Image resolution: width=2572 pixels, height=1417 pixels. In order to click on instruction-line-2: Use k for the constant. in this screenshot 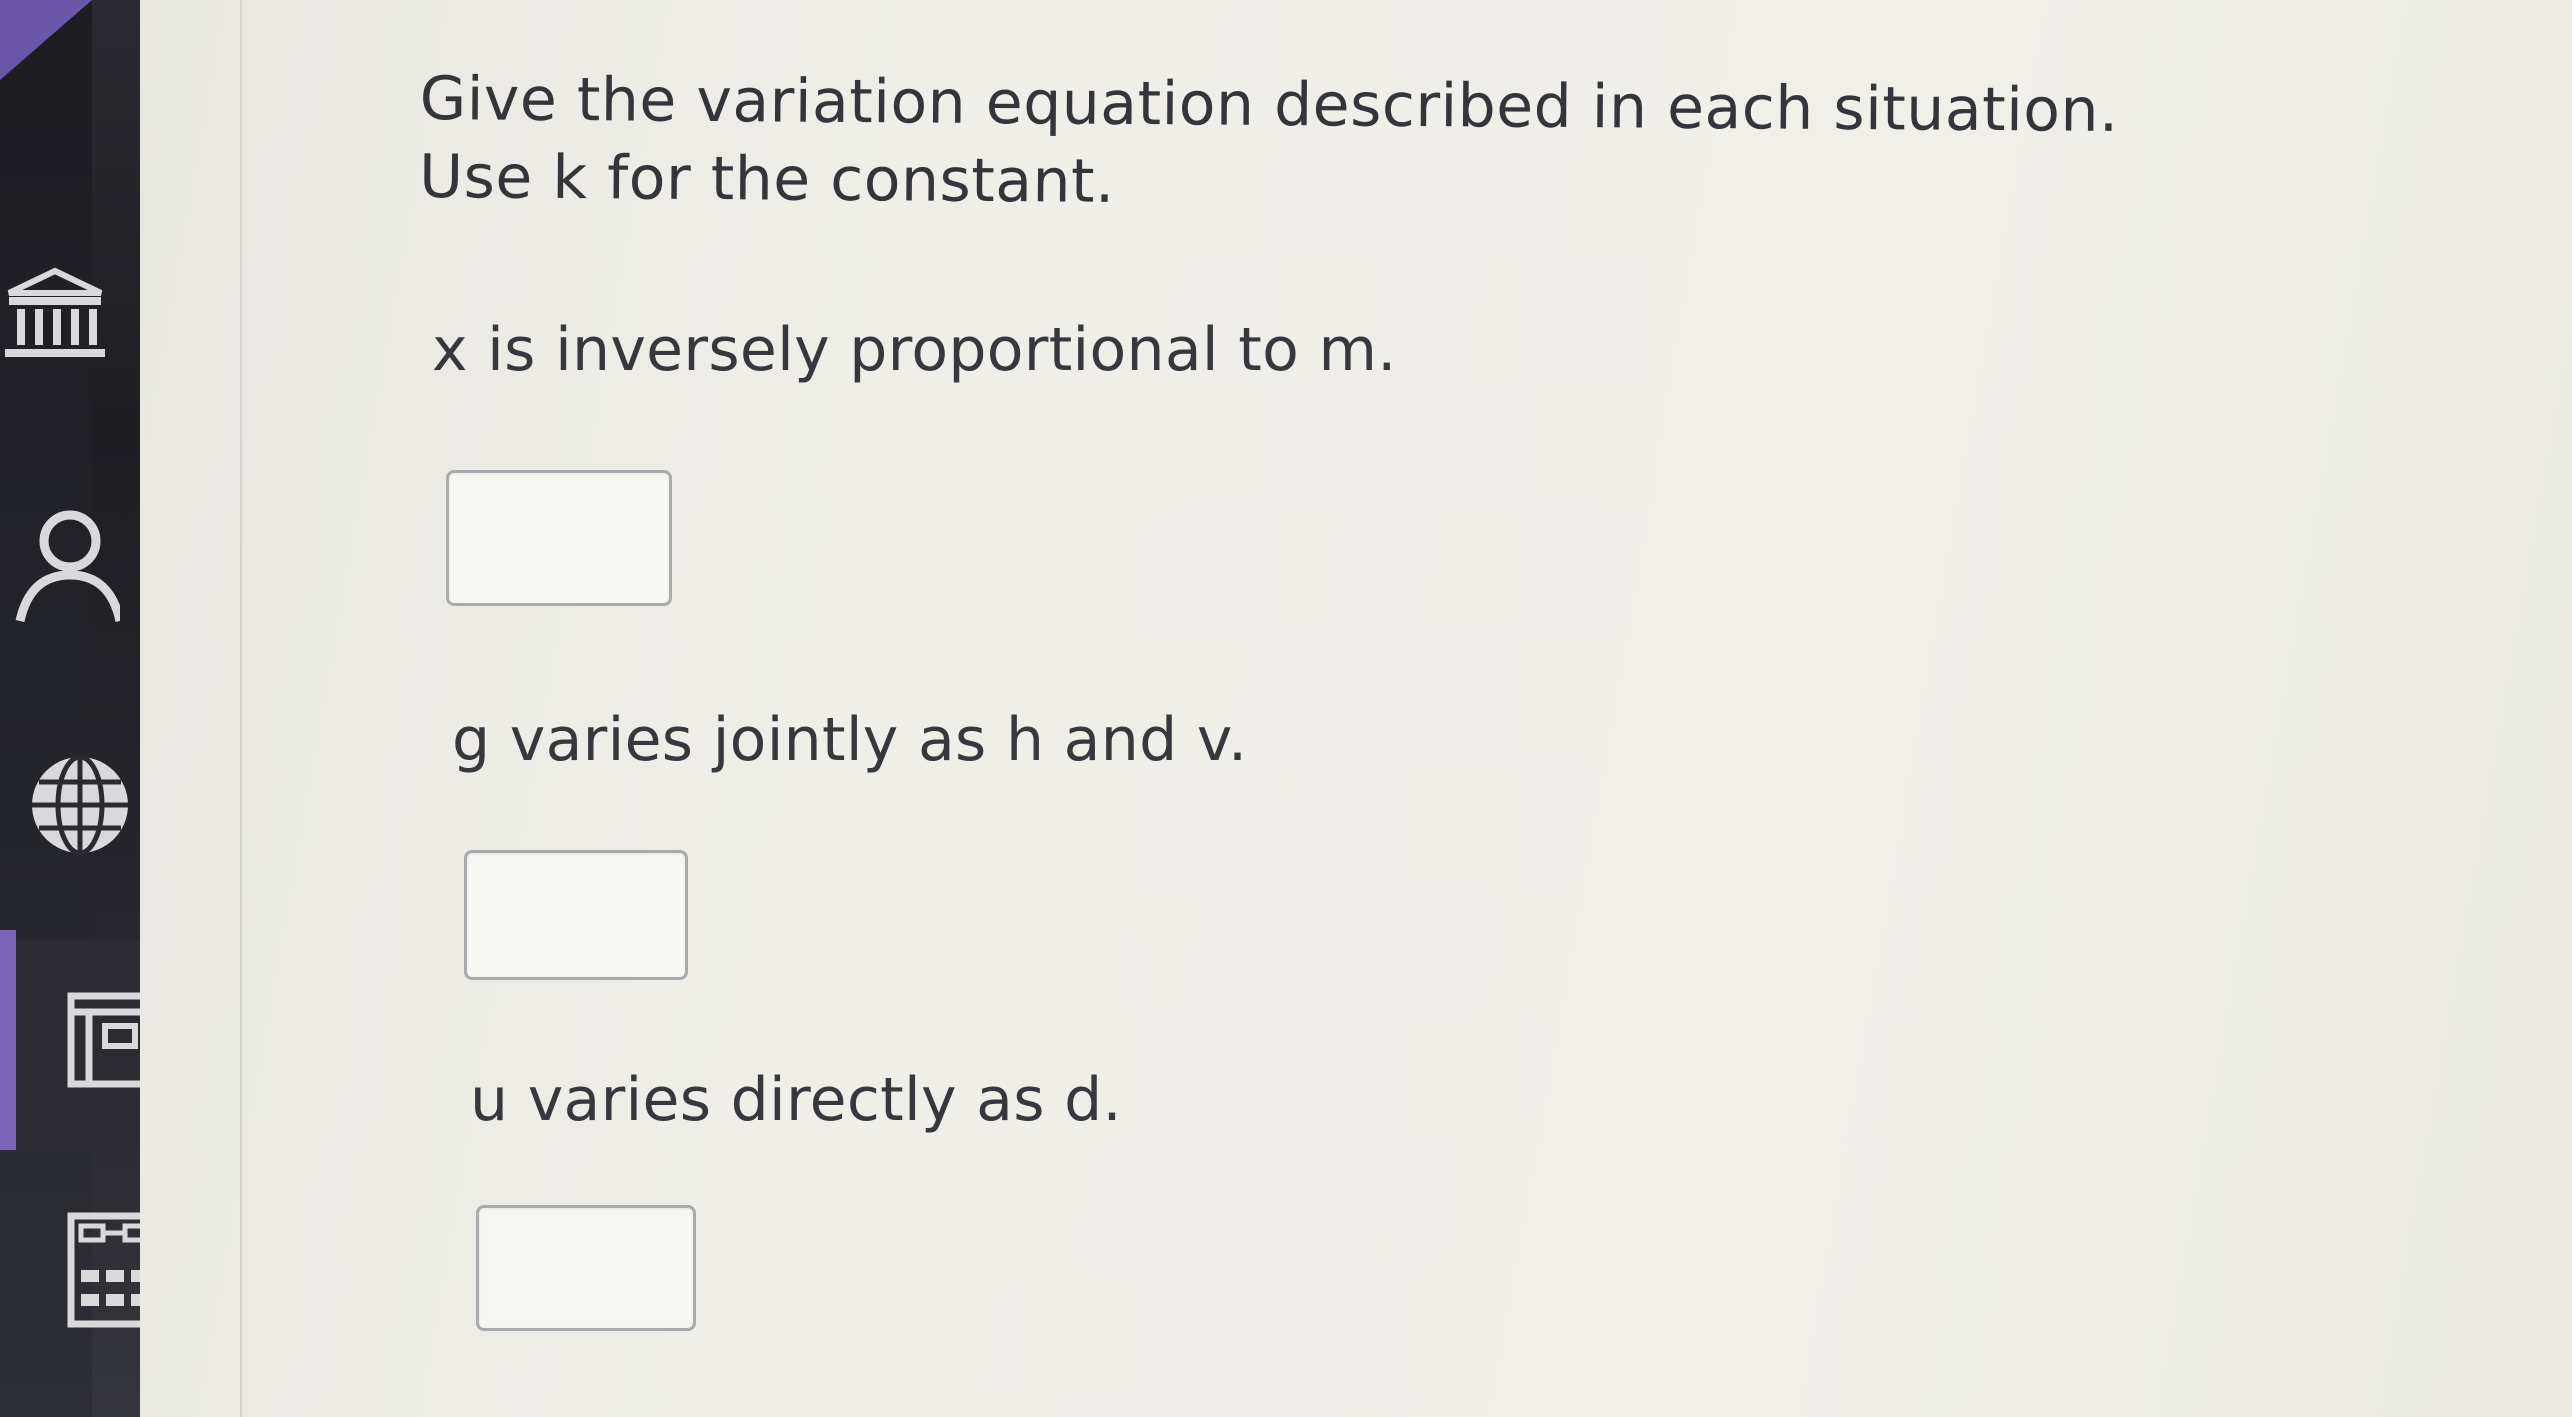, I will do `click(766, 179)`.